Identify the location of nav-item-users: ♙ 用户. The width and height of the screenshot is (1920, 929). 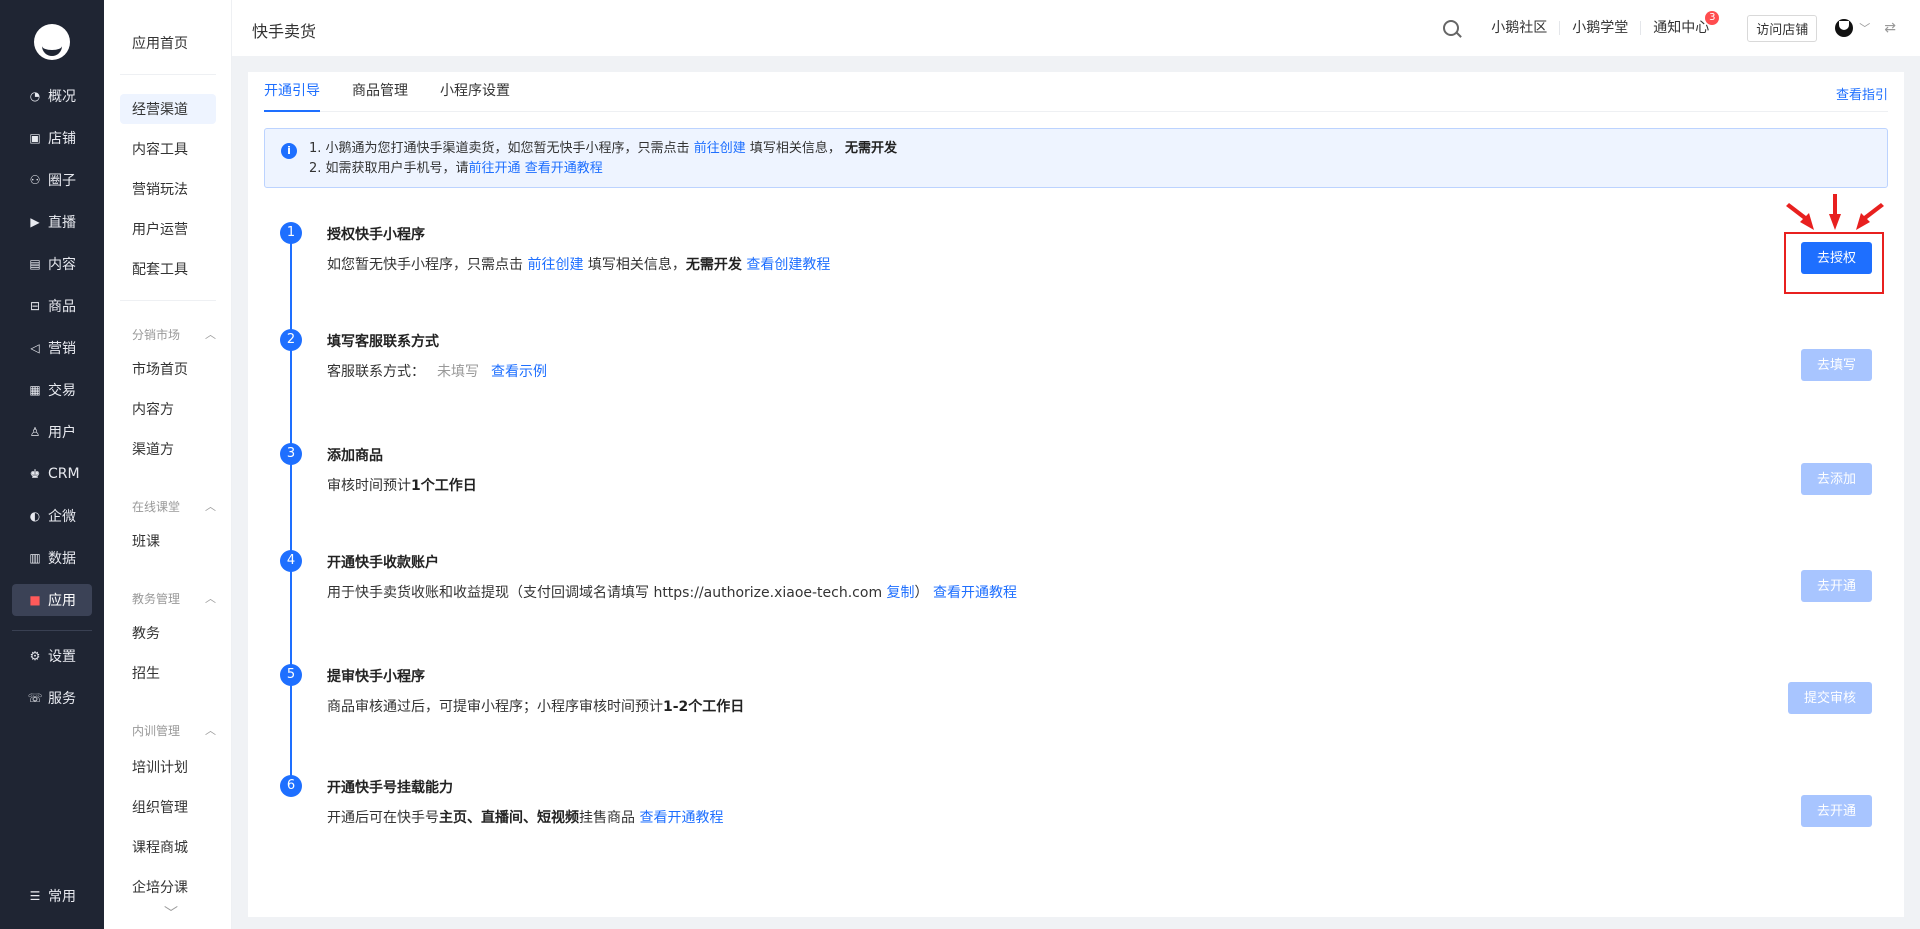
(52, 432).